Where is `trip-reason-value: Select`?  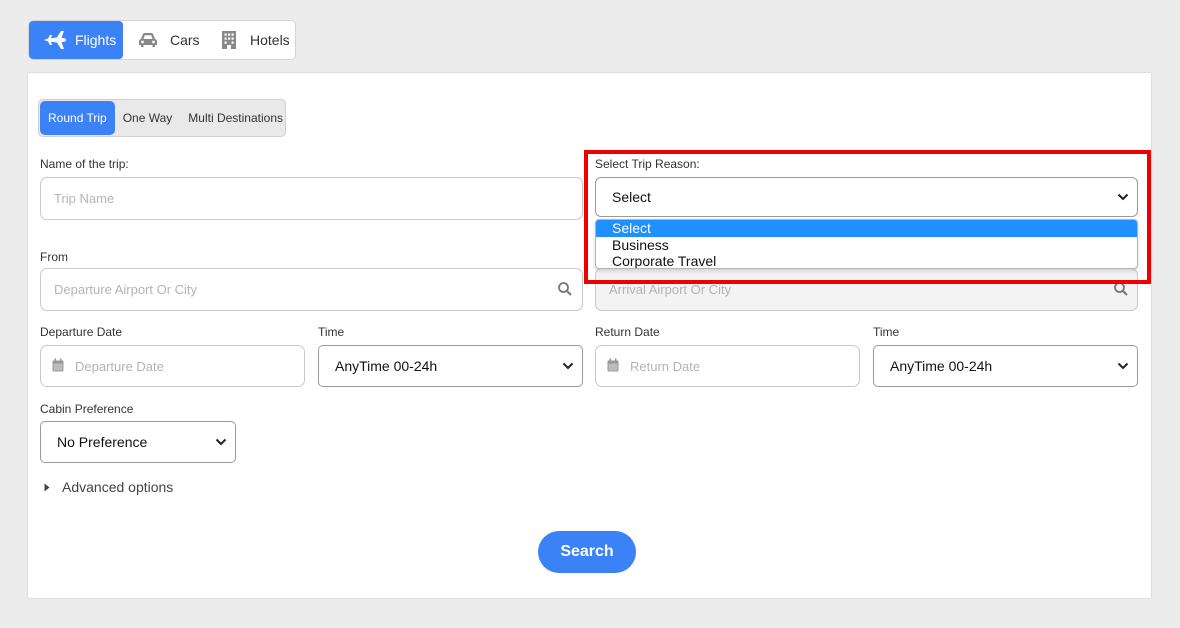 trip-reason-value: Select is located at coordinates (631, 197).